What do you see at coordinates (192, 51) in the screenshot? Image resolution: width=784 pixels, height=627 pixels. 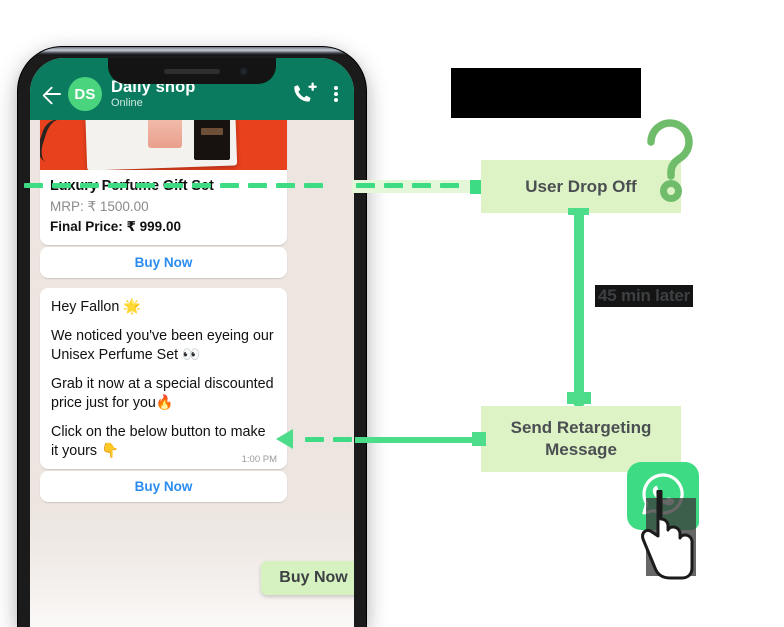 I see `phone-bezel-highlight` at bounding box center [192, 51].